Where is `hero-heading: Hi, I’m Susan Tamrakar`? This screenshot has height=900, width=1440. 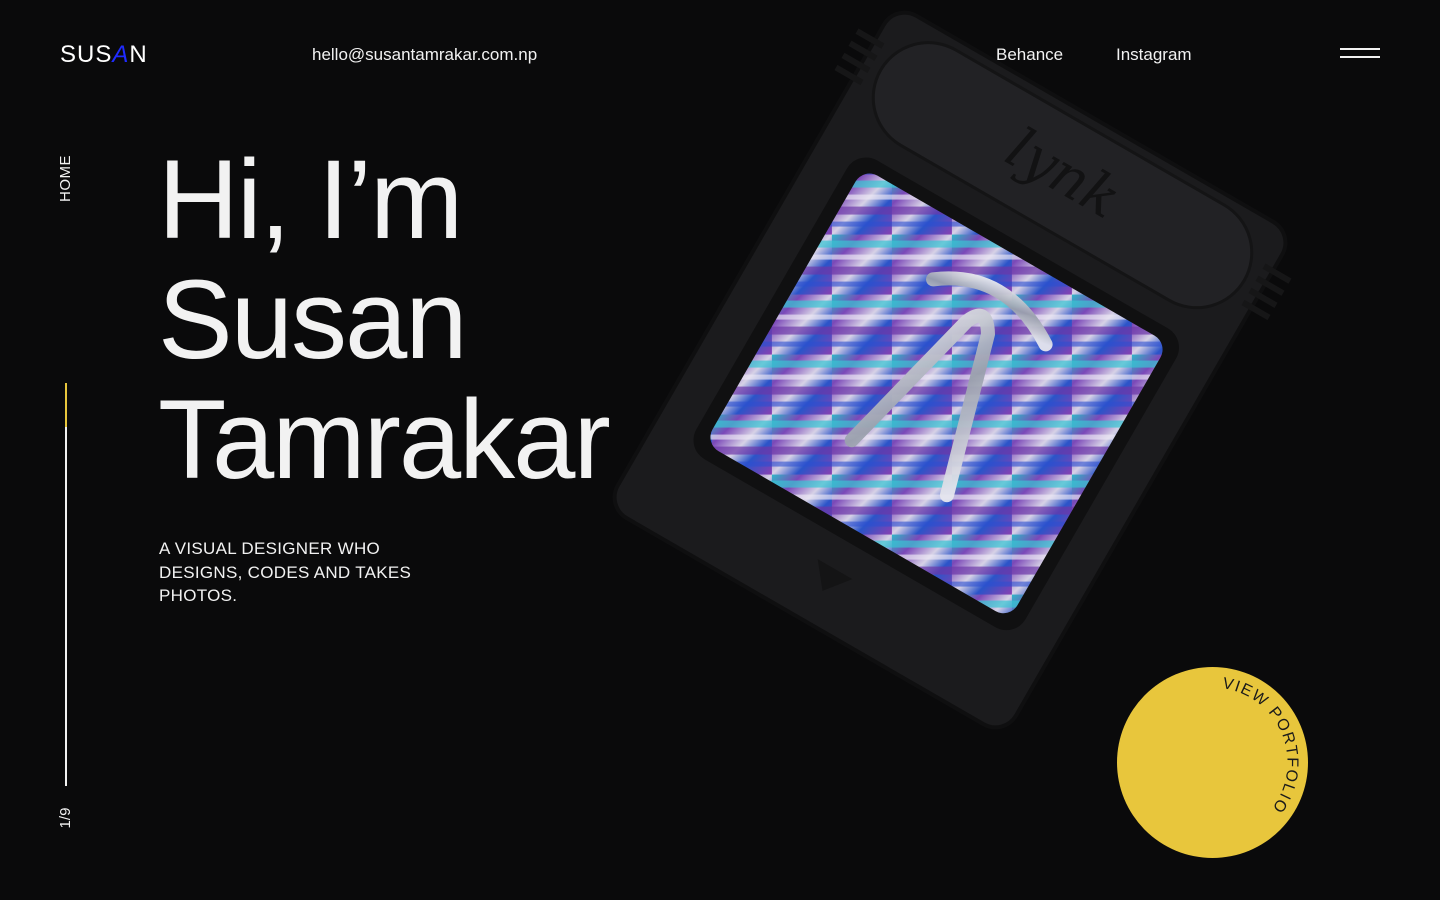 hero-heading: Hi, I’m Susan Tamrakar is located at coordinates (384, 319).